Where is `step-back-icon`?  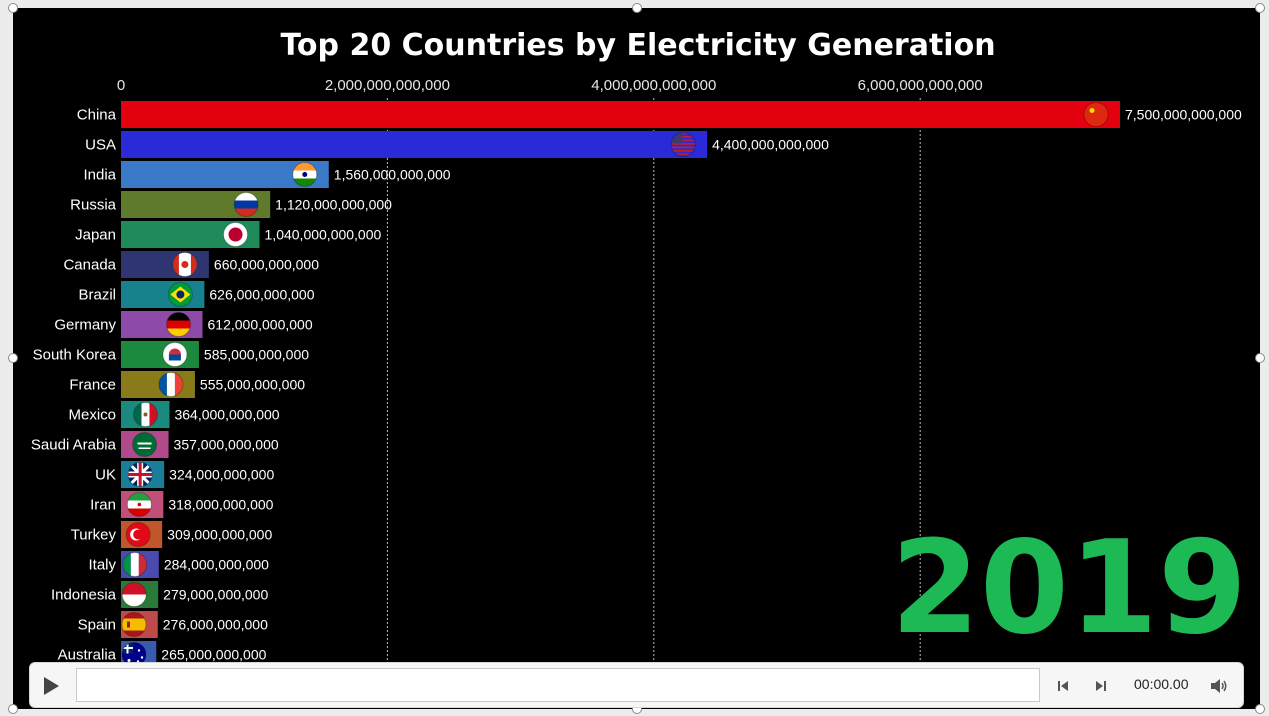
step-back-icon is located at coordinates (1063, 686).